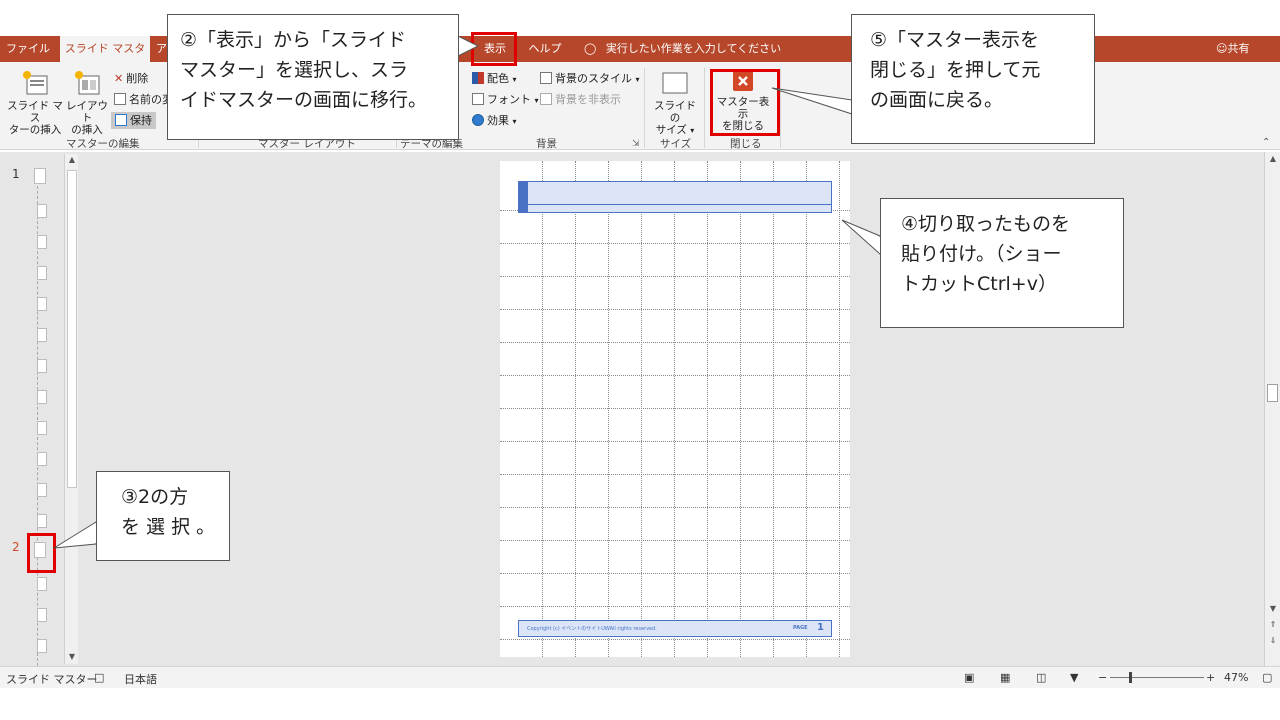 Image resolution: width=1280 pixels, height=720 pixels. Describe the element at coordinates (1266, 142) in the screenshot. I see `collapse-ribbon-icon: ⌃` at that location.